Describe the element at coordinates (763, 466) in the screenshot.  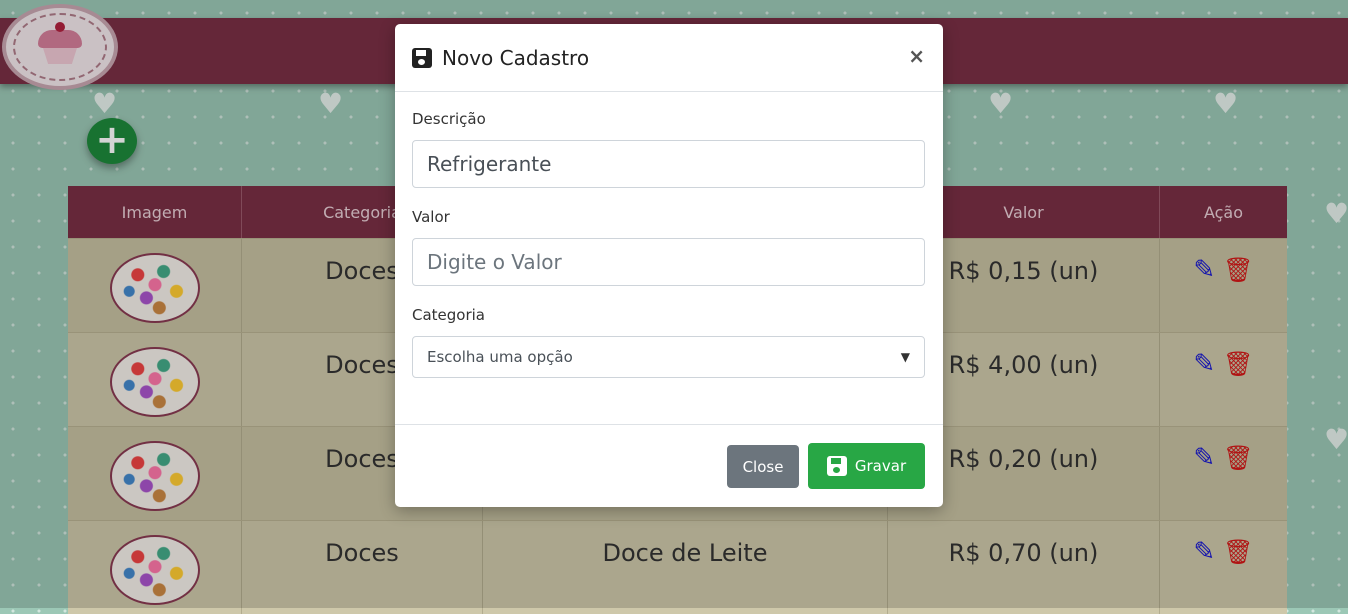
I see `close-button: Close` at that location.